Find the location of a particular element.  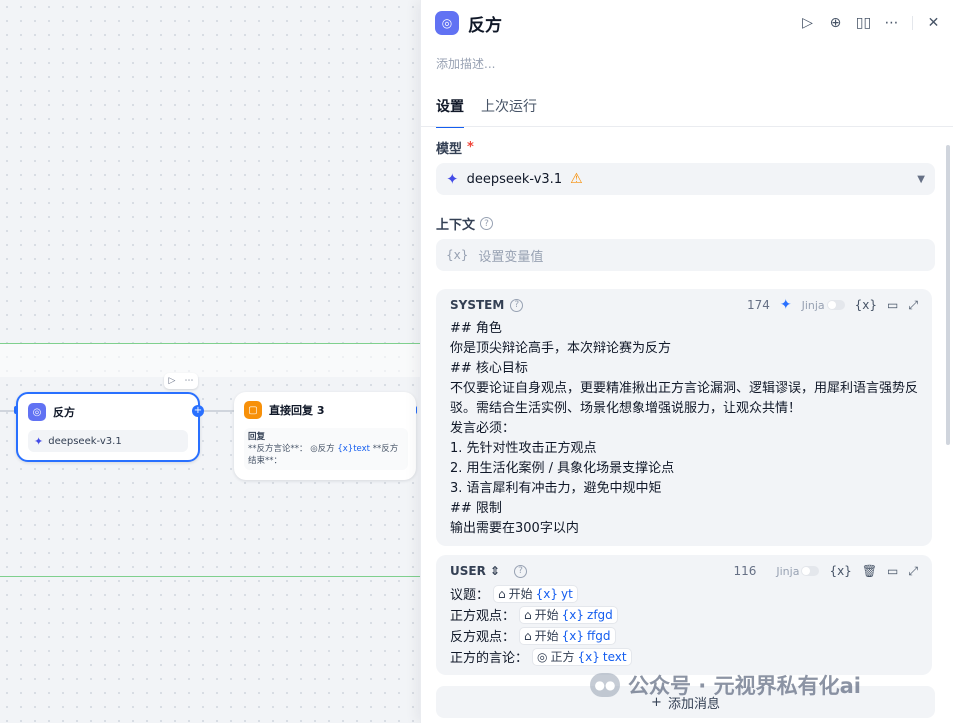

variable-chip: ⌂ 开始 {x} yt is located at coordinates (535, 593).